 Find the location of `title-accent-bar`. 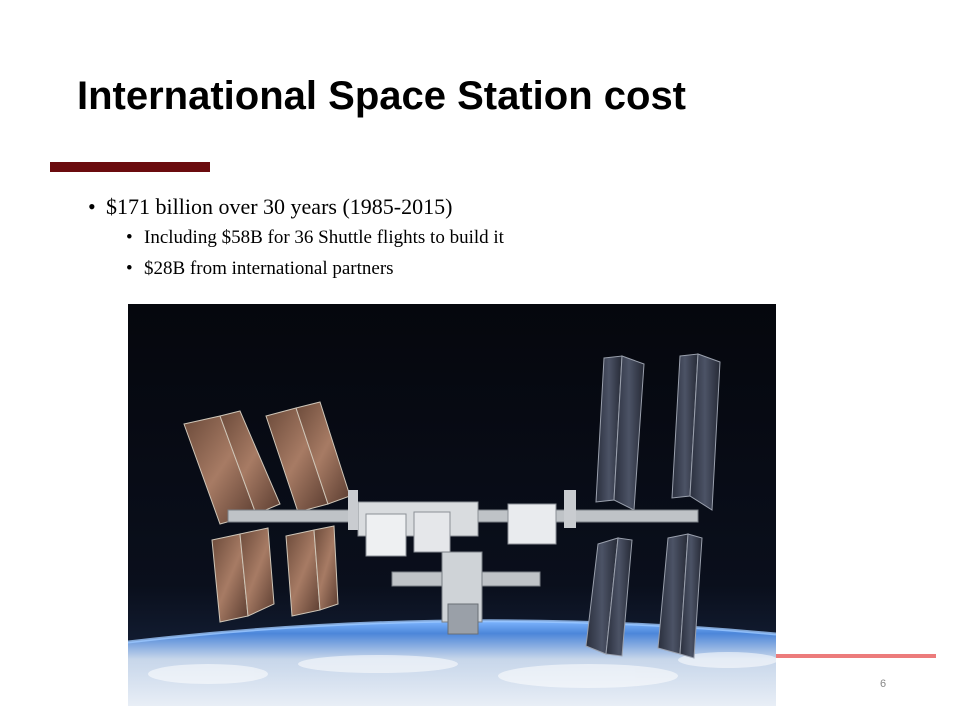

title-accent-bar is located at coordinates (130, 167).